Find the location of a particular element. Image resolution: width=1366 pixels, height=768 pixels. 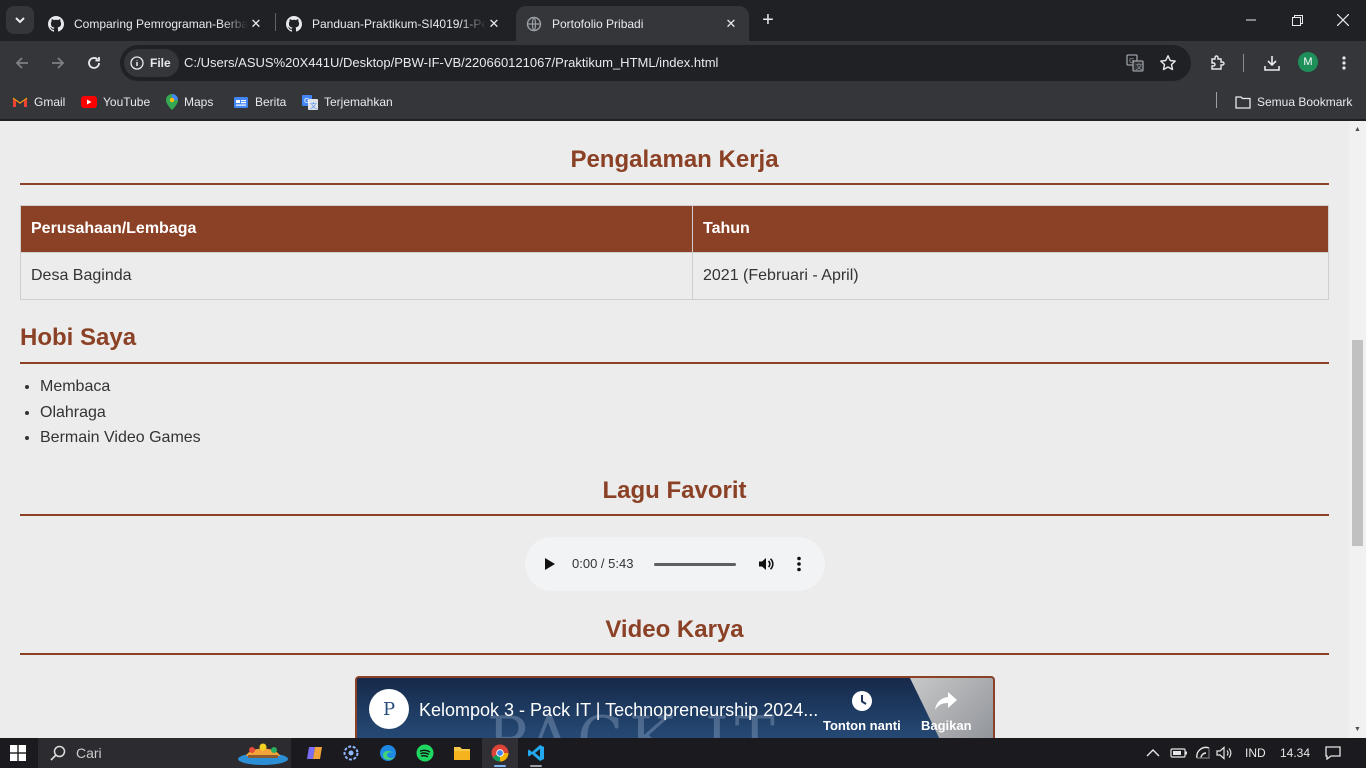

restore-icon is located at coordinates (1297, 20).